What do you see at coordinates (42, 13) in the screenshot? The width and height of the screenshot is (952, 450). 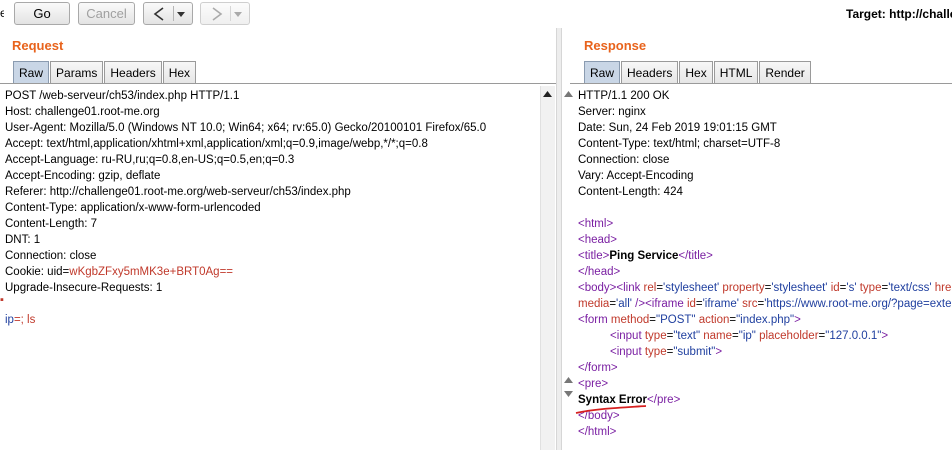 I see `go-button: Go` at bounding box center [42, 13].